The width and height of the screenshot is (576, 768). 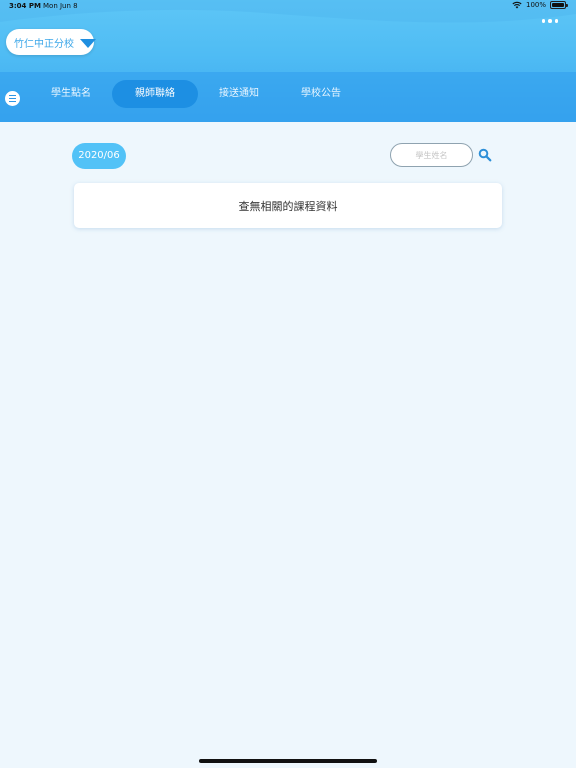 I want to click on nav-bar: 學生點名 親師聯絡 接送通知 學校公告, so click(x=288, y=97).